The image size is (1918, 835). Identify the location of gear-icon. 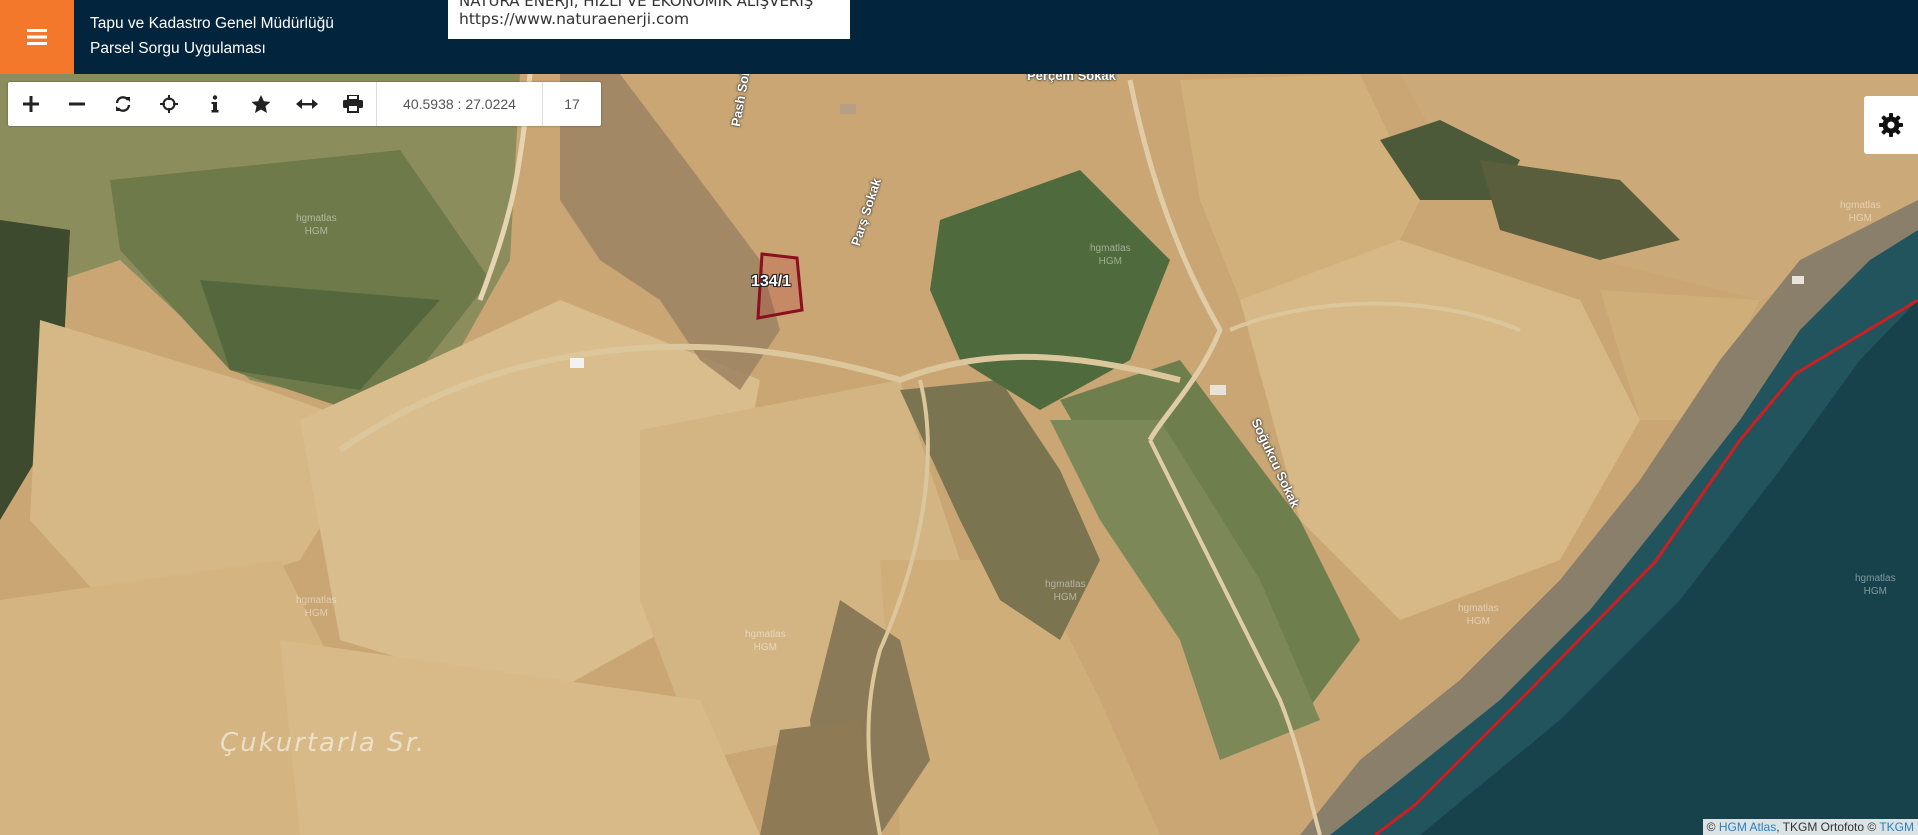
(1891, 125).